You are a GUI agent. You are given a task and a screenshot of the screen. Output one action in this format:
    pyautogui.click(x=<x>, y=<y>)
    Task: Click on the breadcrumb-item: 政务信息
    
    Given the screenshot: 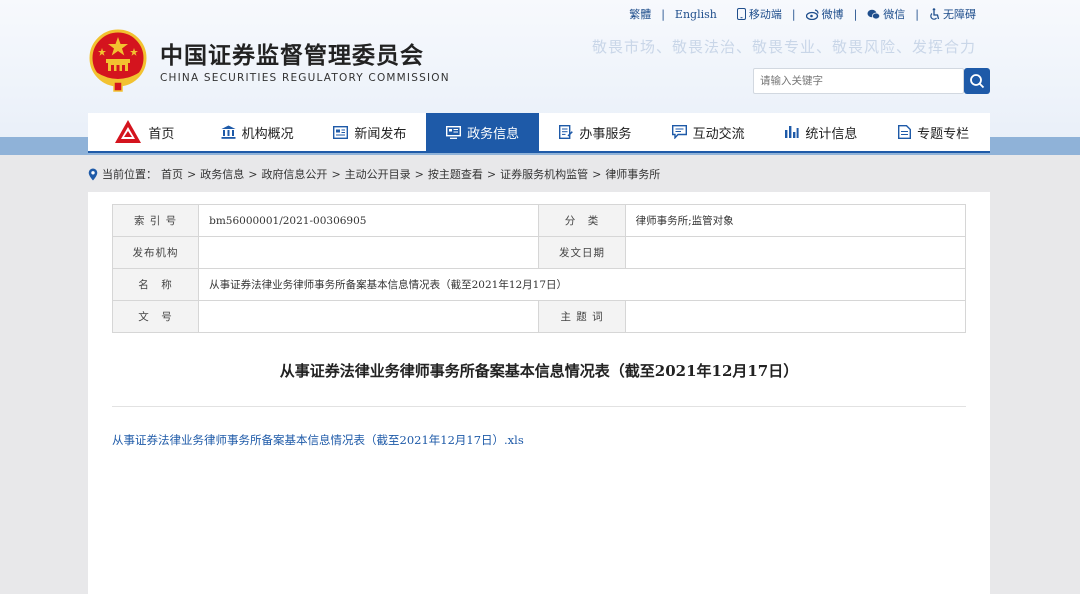 What is the action you would take?
    pyautogui.click(x=222, y=174)
    